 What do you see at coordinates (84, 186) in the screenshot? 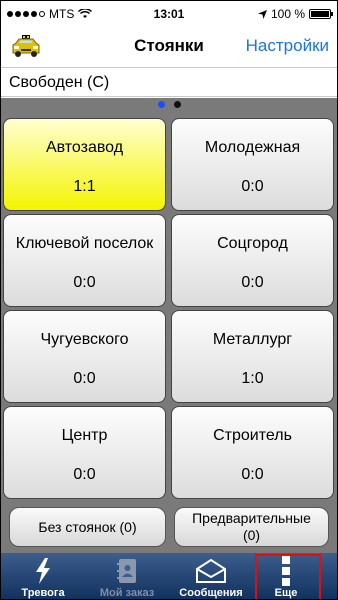
I see `parking-count: 1:1` at bounding box center [84, 186].